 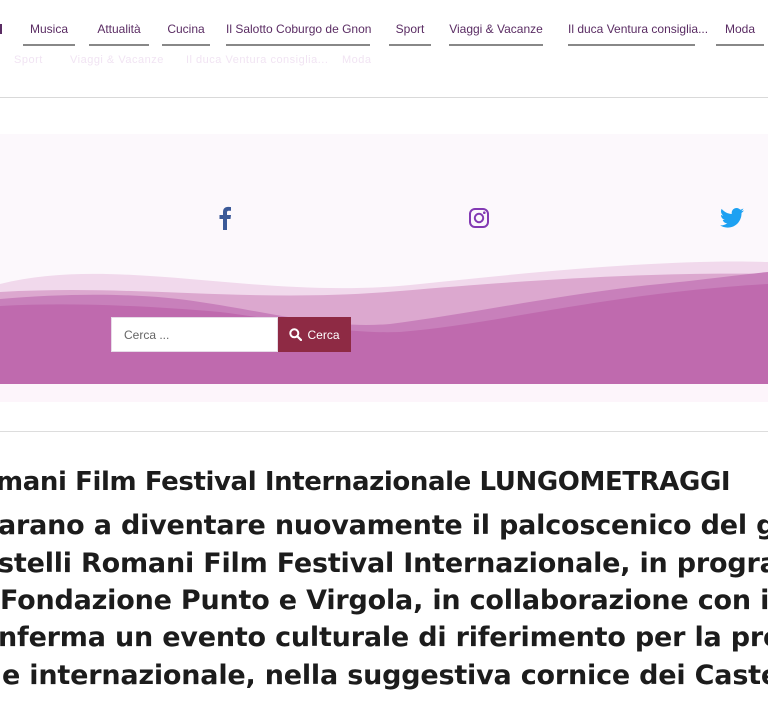 What do you see at coordinates (384, 431) in the screenshot?
I see `section-divider` at bounding box center [384, 431].